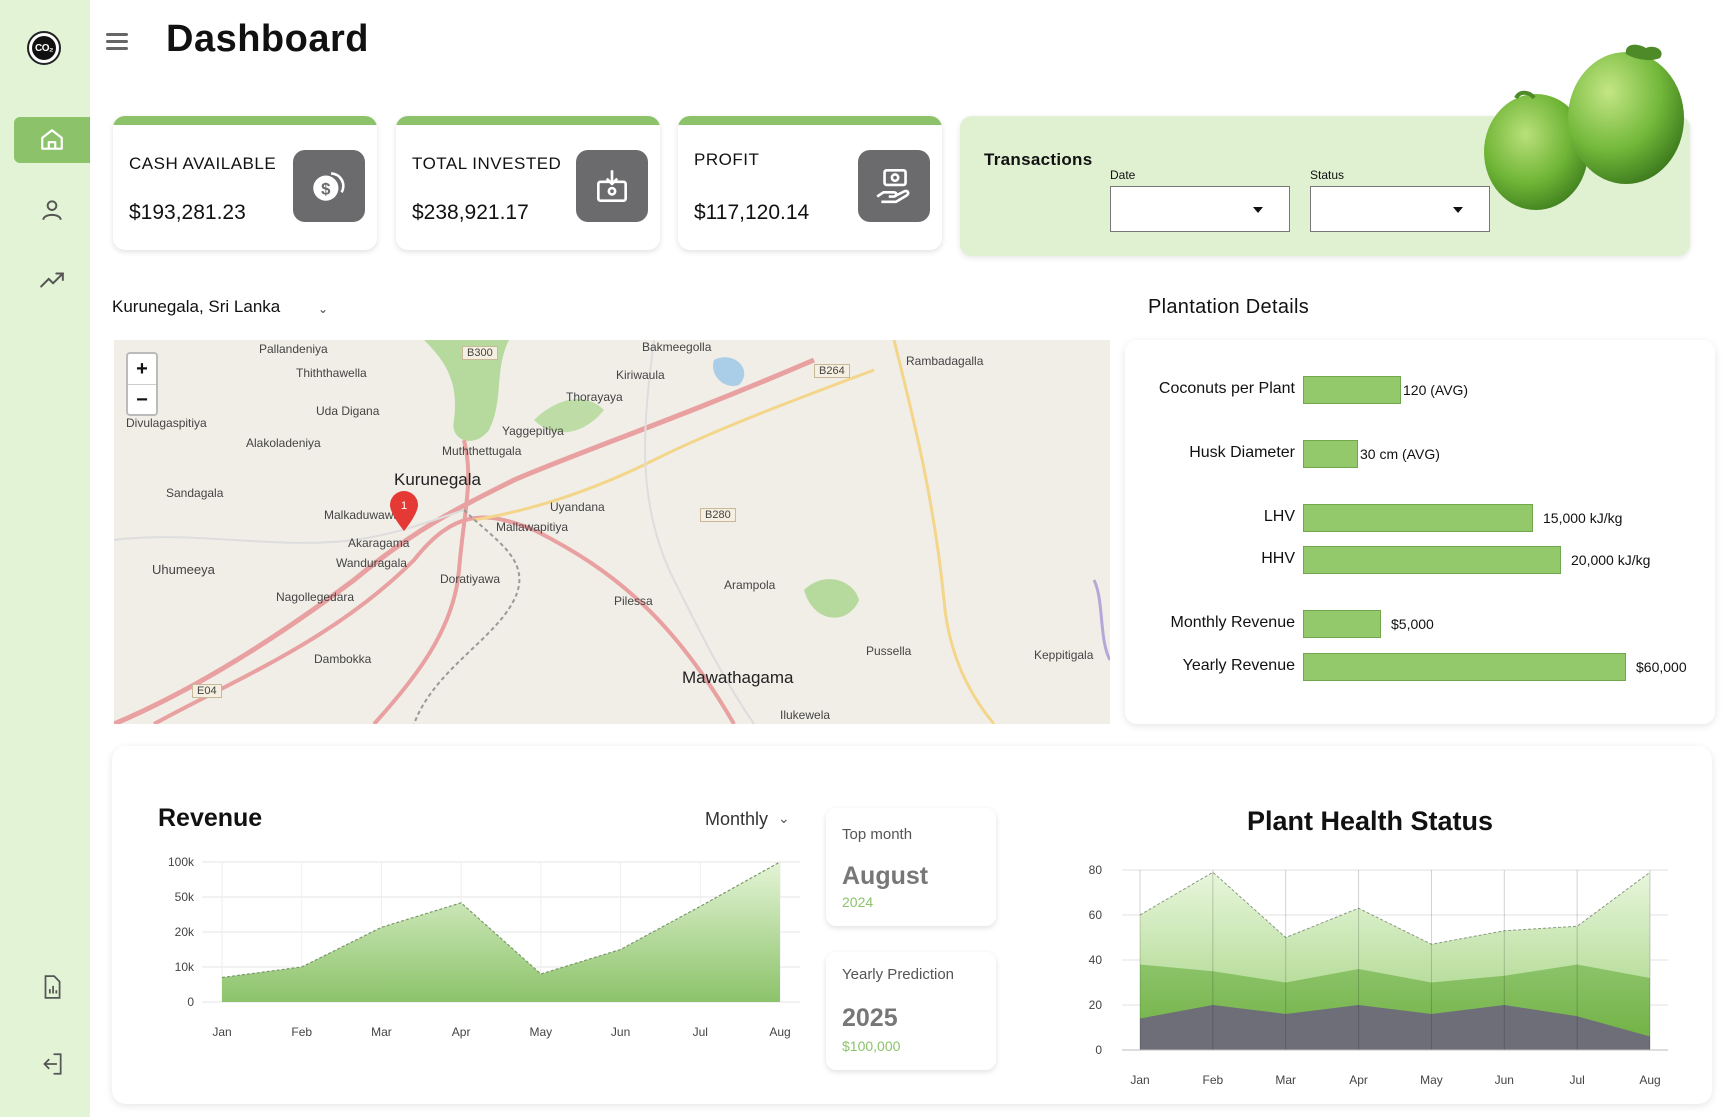 The image size is (1728, 1117). Describe the element at coordinates (885, 876) in the screenshot. I see `top-month-value: August` at that location.